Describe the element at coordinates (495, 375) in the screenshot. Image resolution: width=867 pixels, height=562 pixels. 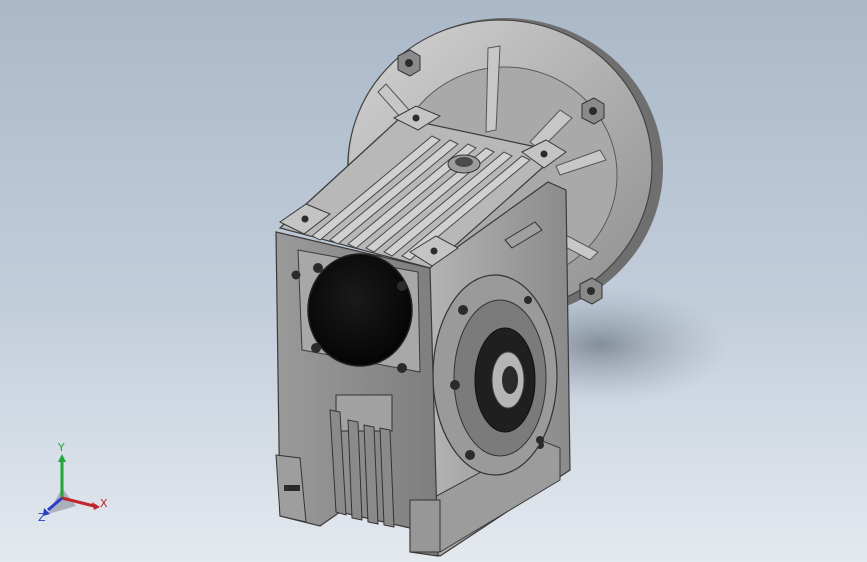
I see `output-bearing-boss` at that location.